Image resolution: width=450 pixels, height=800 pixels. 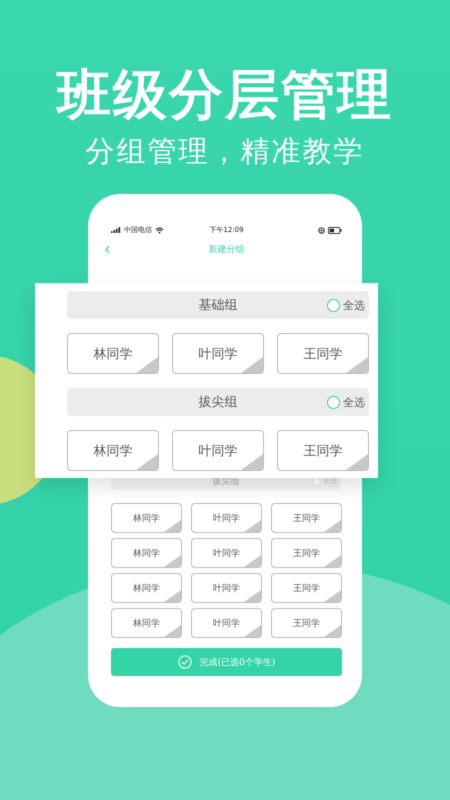 I want to click on group-name: 基础组, so click(x=218, y=305).